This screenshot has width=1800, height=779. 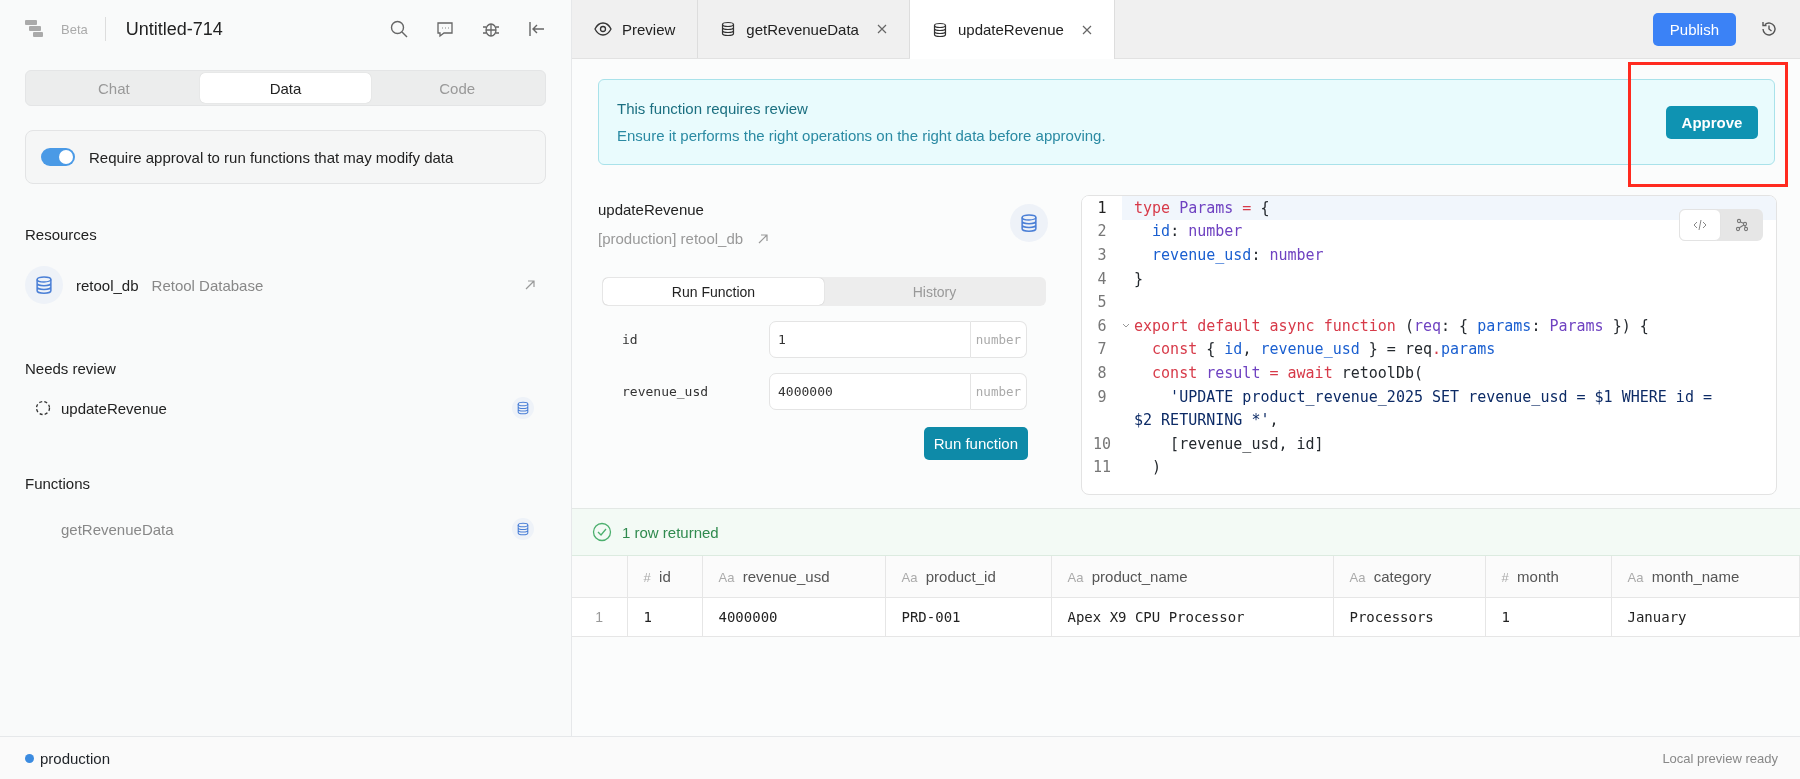 I want to click on banner-message: Ensure it performs the right operations on the right data before approving., so click(x=861, y=135).